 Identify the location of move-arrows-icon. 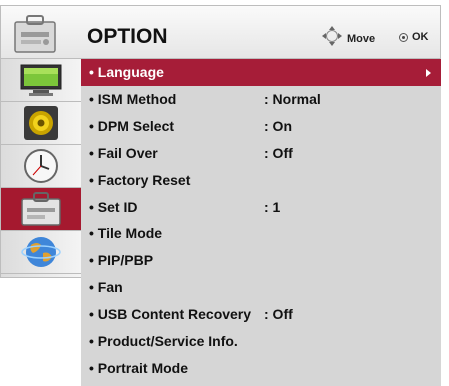
(332, 36).